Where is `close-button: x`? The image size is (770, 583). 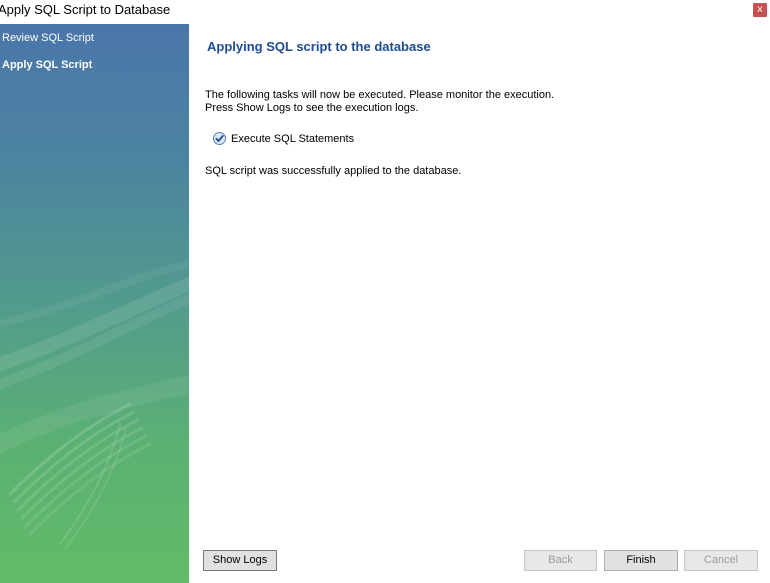
close-button: x is located at coordinates (760, 10).